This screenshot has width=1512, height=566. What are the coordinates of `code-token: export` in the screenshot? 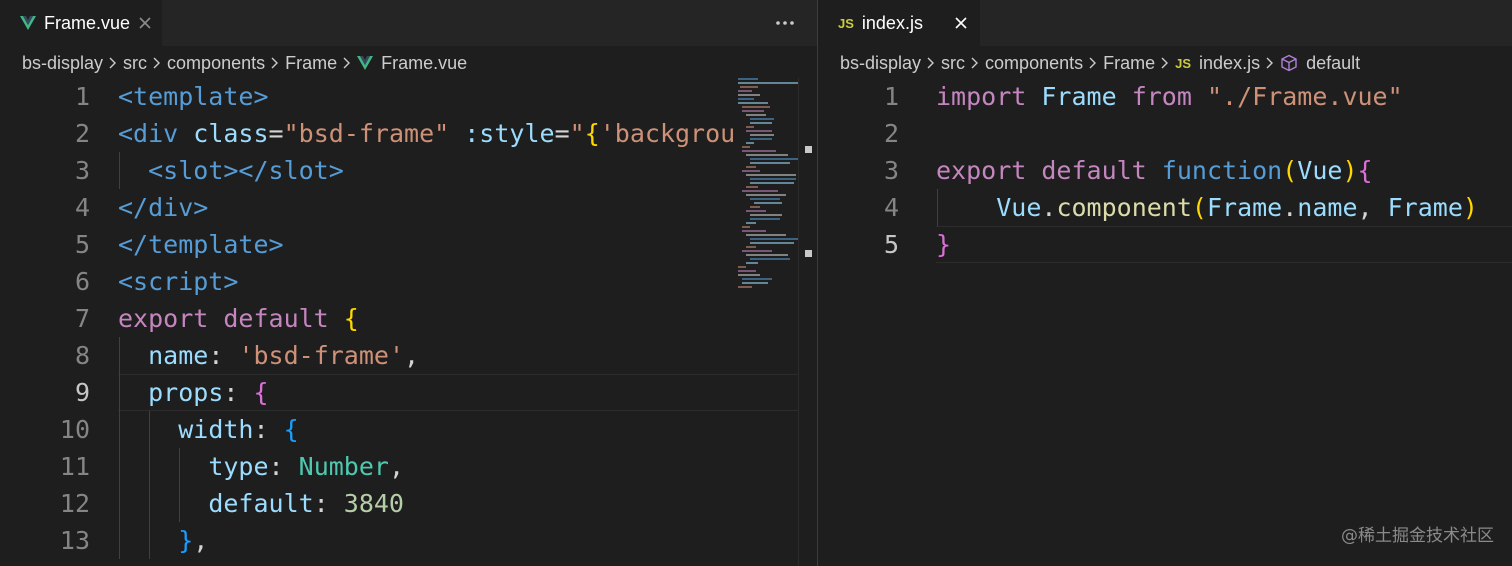 It's located at (981, 170).